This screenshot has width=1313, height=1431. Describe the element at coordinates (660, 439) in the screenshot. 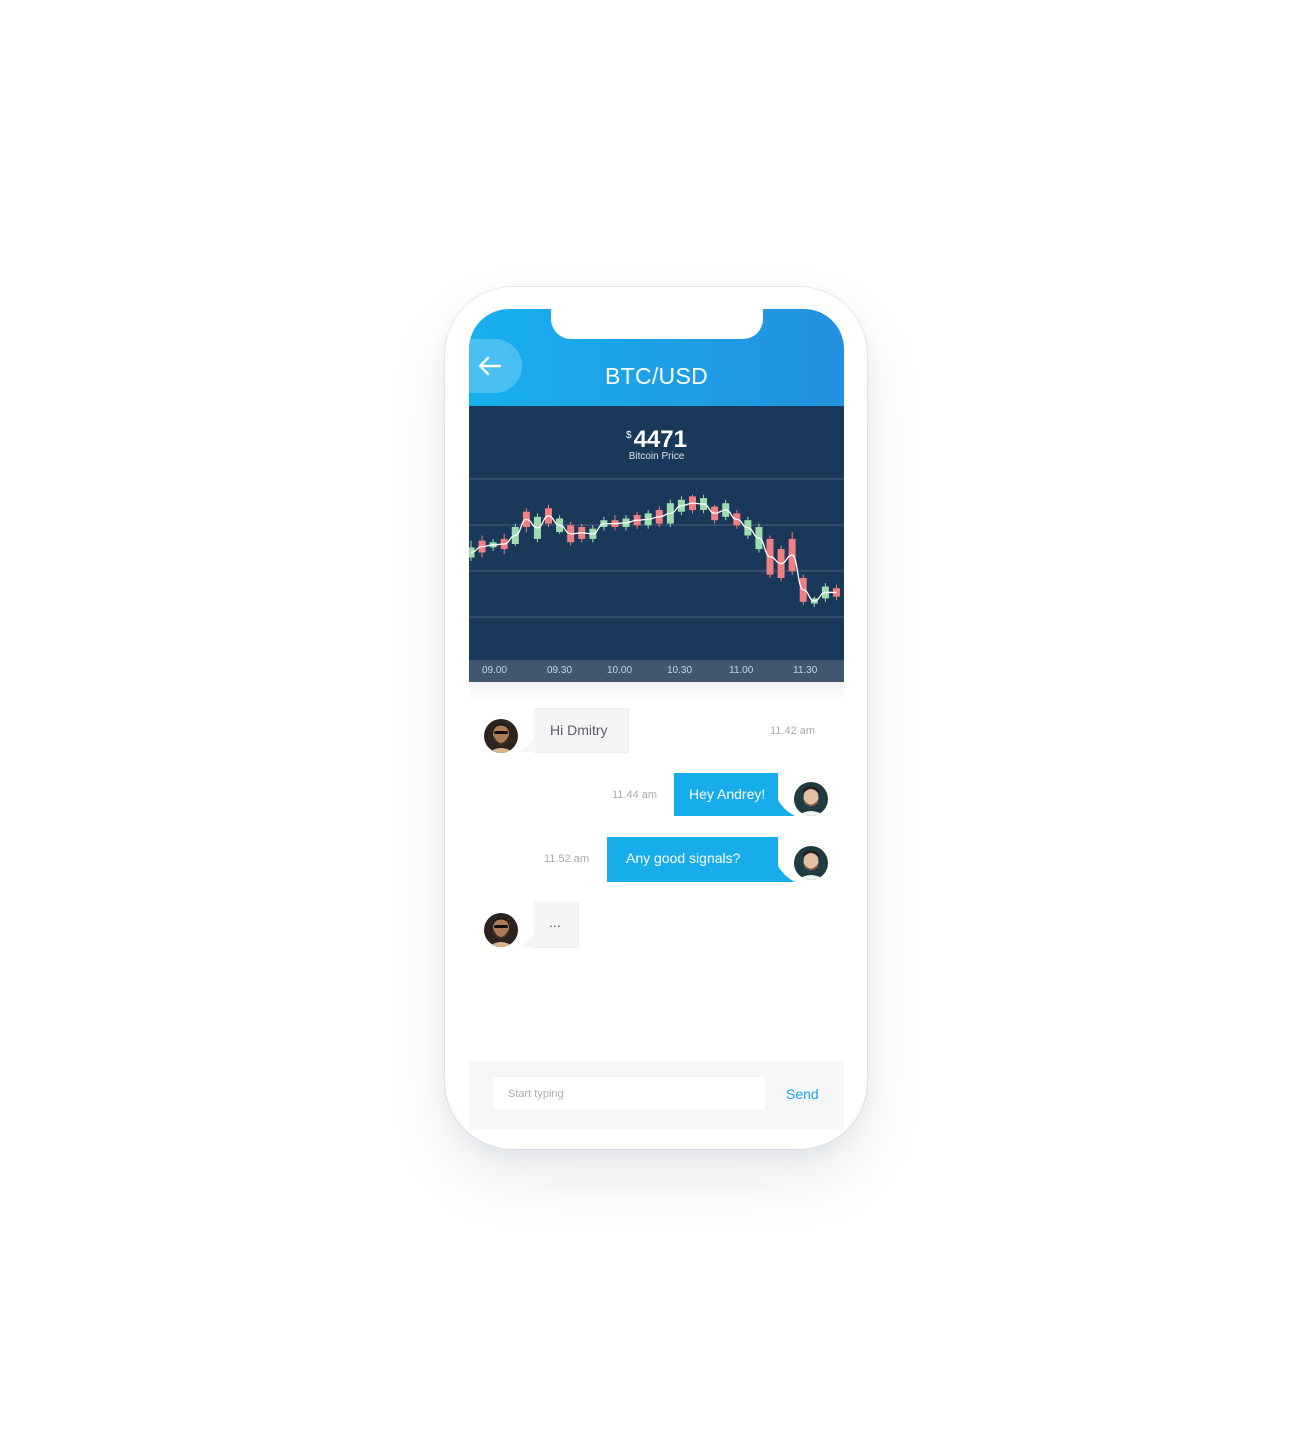

I see `price-value: 4471` at that location.